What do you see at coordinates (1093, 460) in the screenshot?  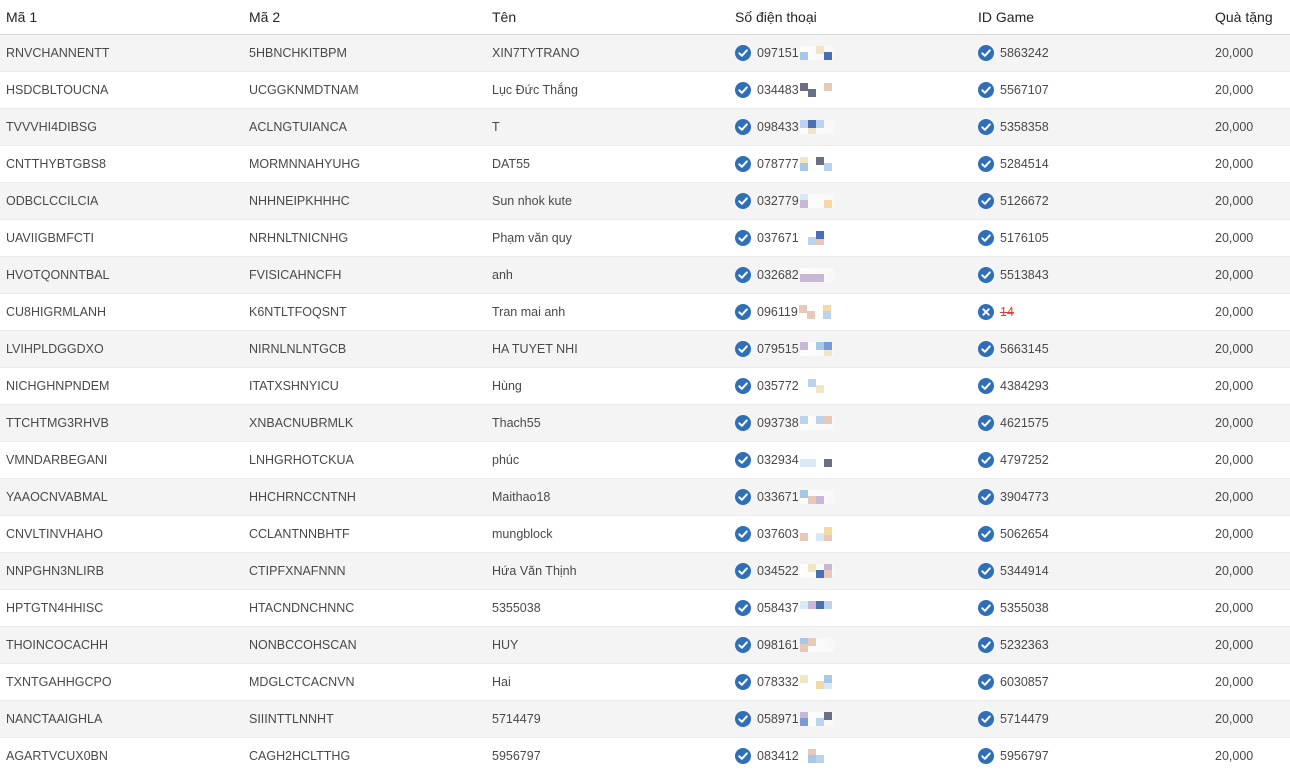 I see `cell-game-id: 4797252` at bounding box center [1093, 460].